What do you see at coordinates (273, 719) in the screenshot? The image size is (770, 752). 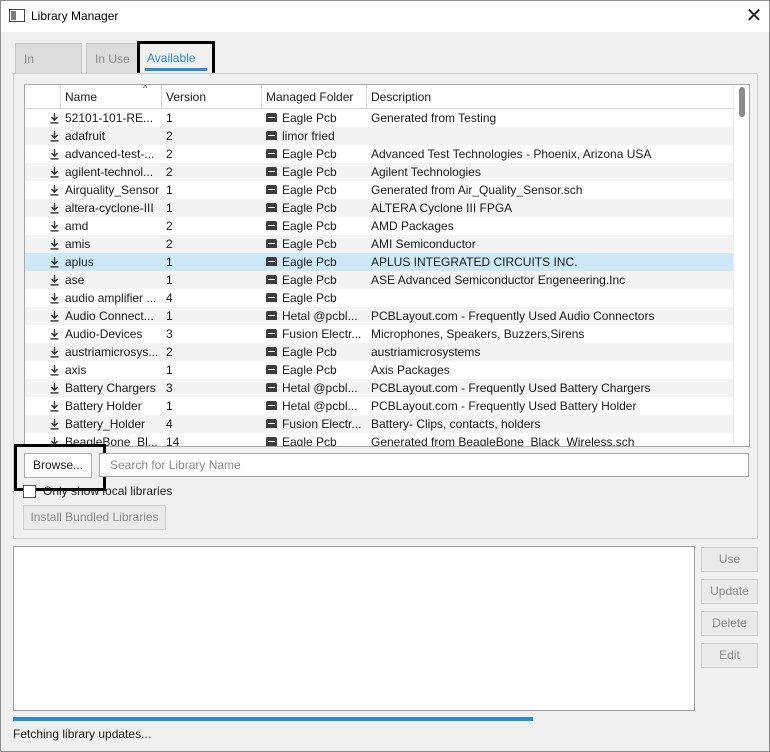 I see `fetch-progress-bar` at bounding box center [273, 719].